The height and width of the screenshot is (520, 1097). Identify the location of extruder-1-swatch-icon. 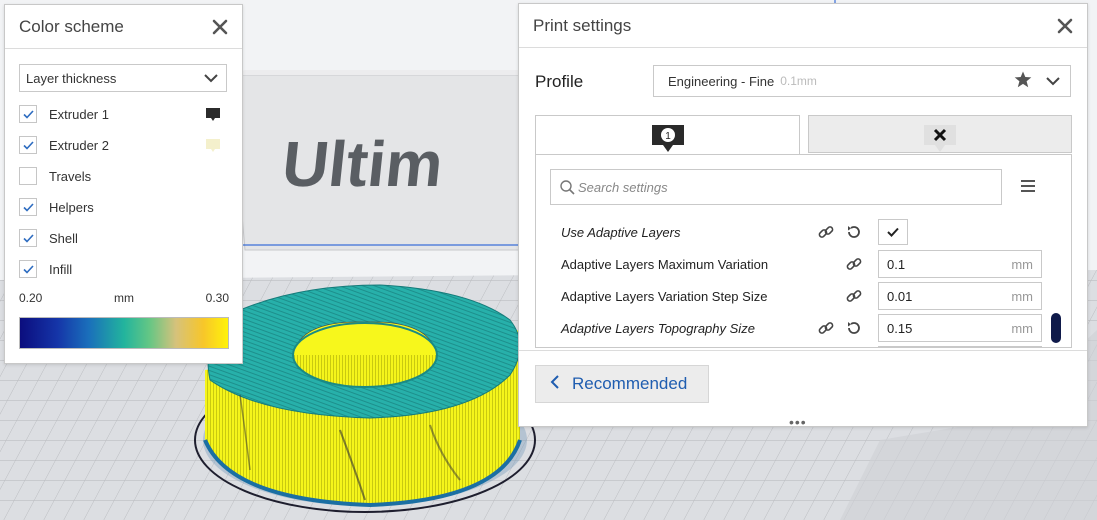
(213, 114).